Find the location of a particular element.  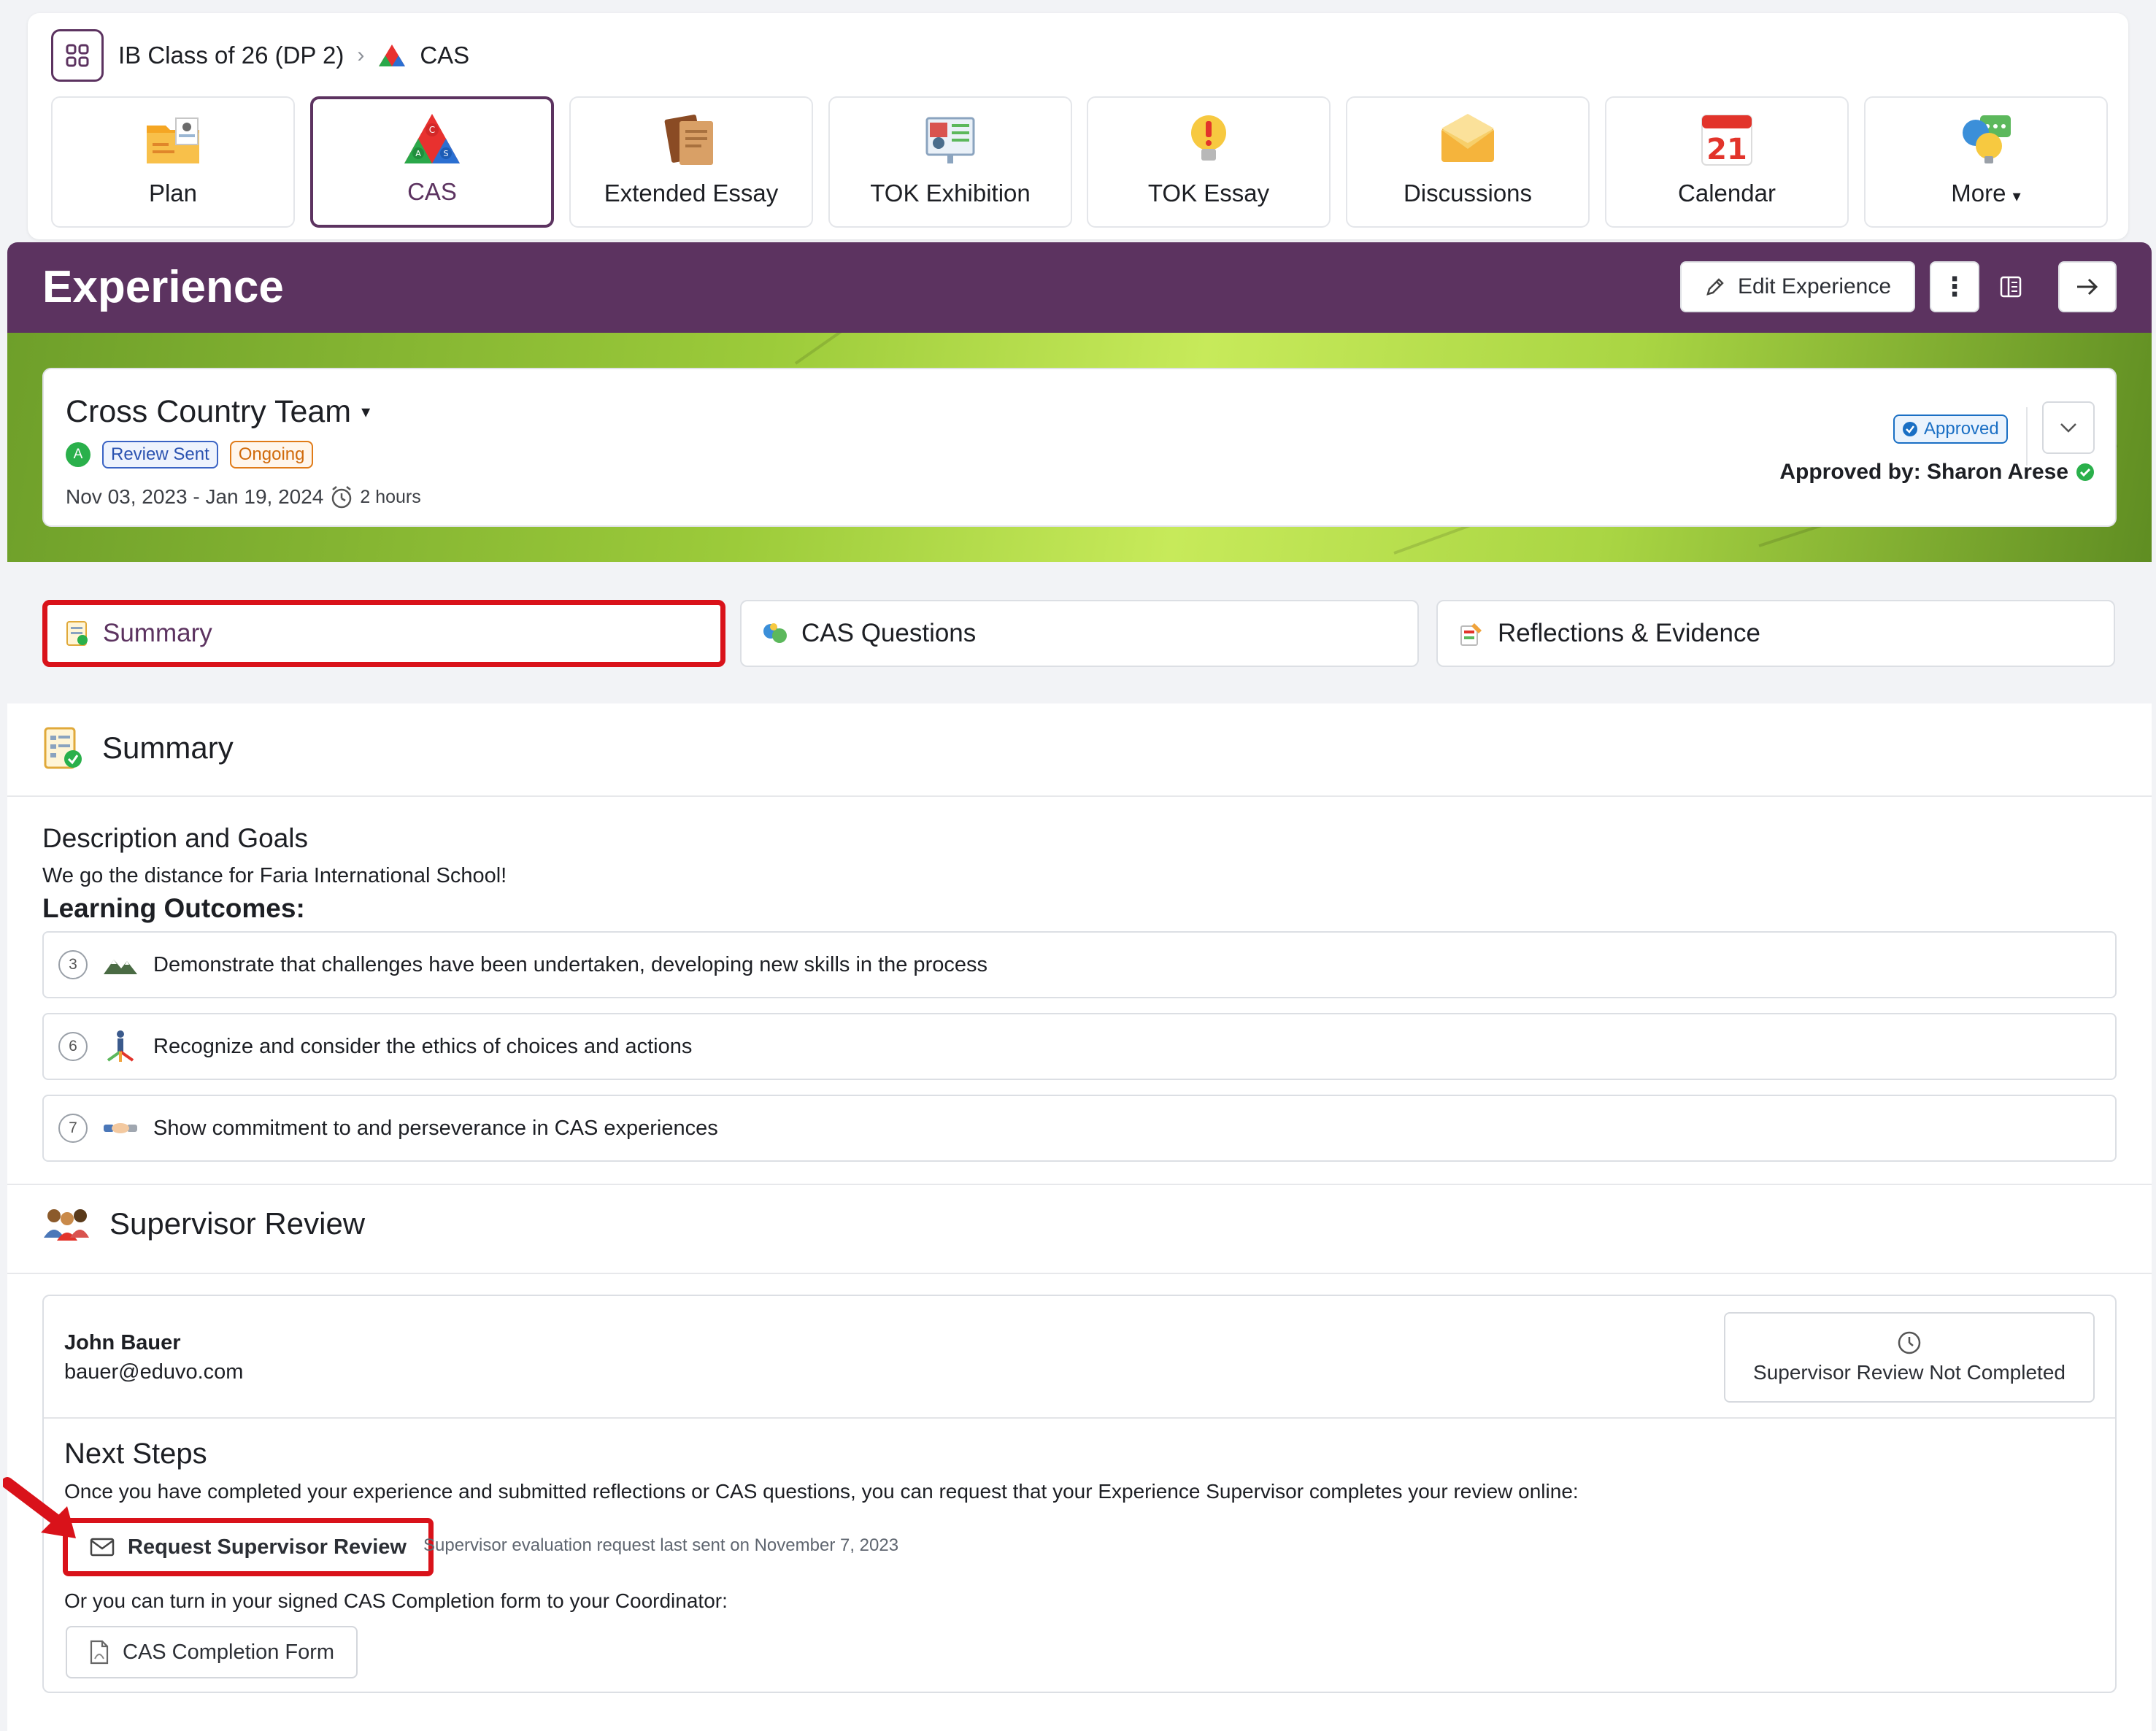

review-sent-badge: Review Sent is located at coordinates (160, 455).